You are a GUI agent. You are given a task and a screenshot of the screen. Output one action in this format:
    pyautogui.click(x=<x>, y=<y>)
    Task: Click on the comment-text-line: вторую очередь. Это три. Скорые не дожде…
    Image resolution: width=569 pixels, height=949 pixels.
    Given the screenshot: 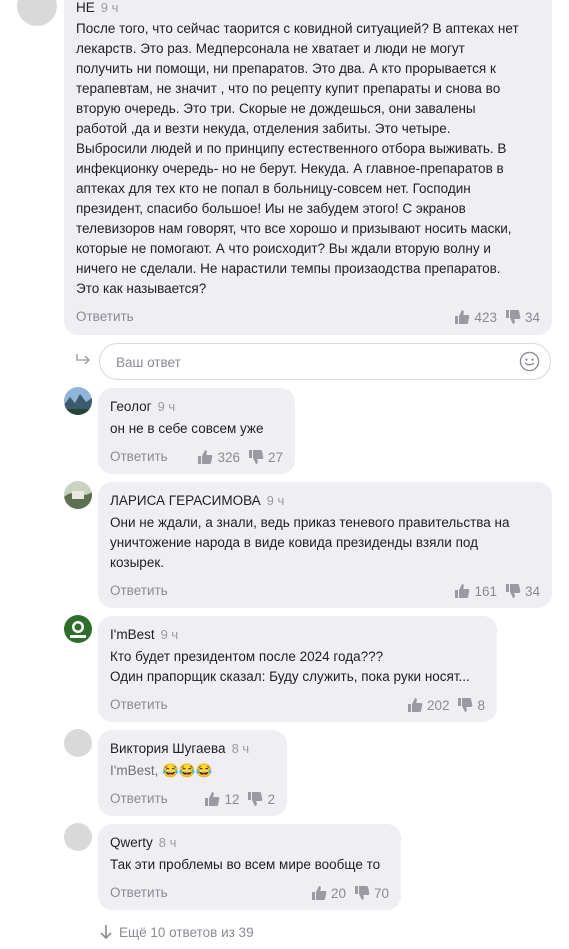 What is the action you would take?
    pyautogui.click(x=276, y=108)
    